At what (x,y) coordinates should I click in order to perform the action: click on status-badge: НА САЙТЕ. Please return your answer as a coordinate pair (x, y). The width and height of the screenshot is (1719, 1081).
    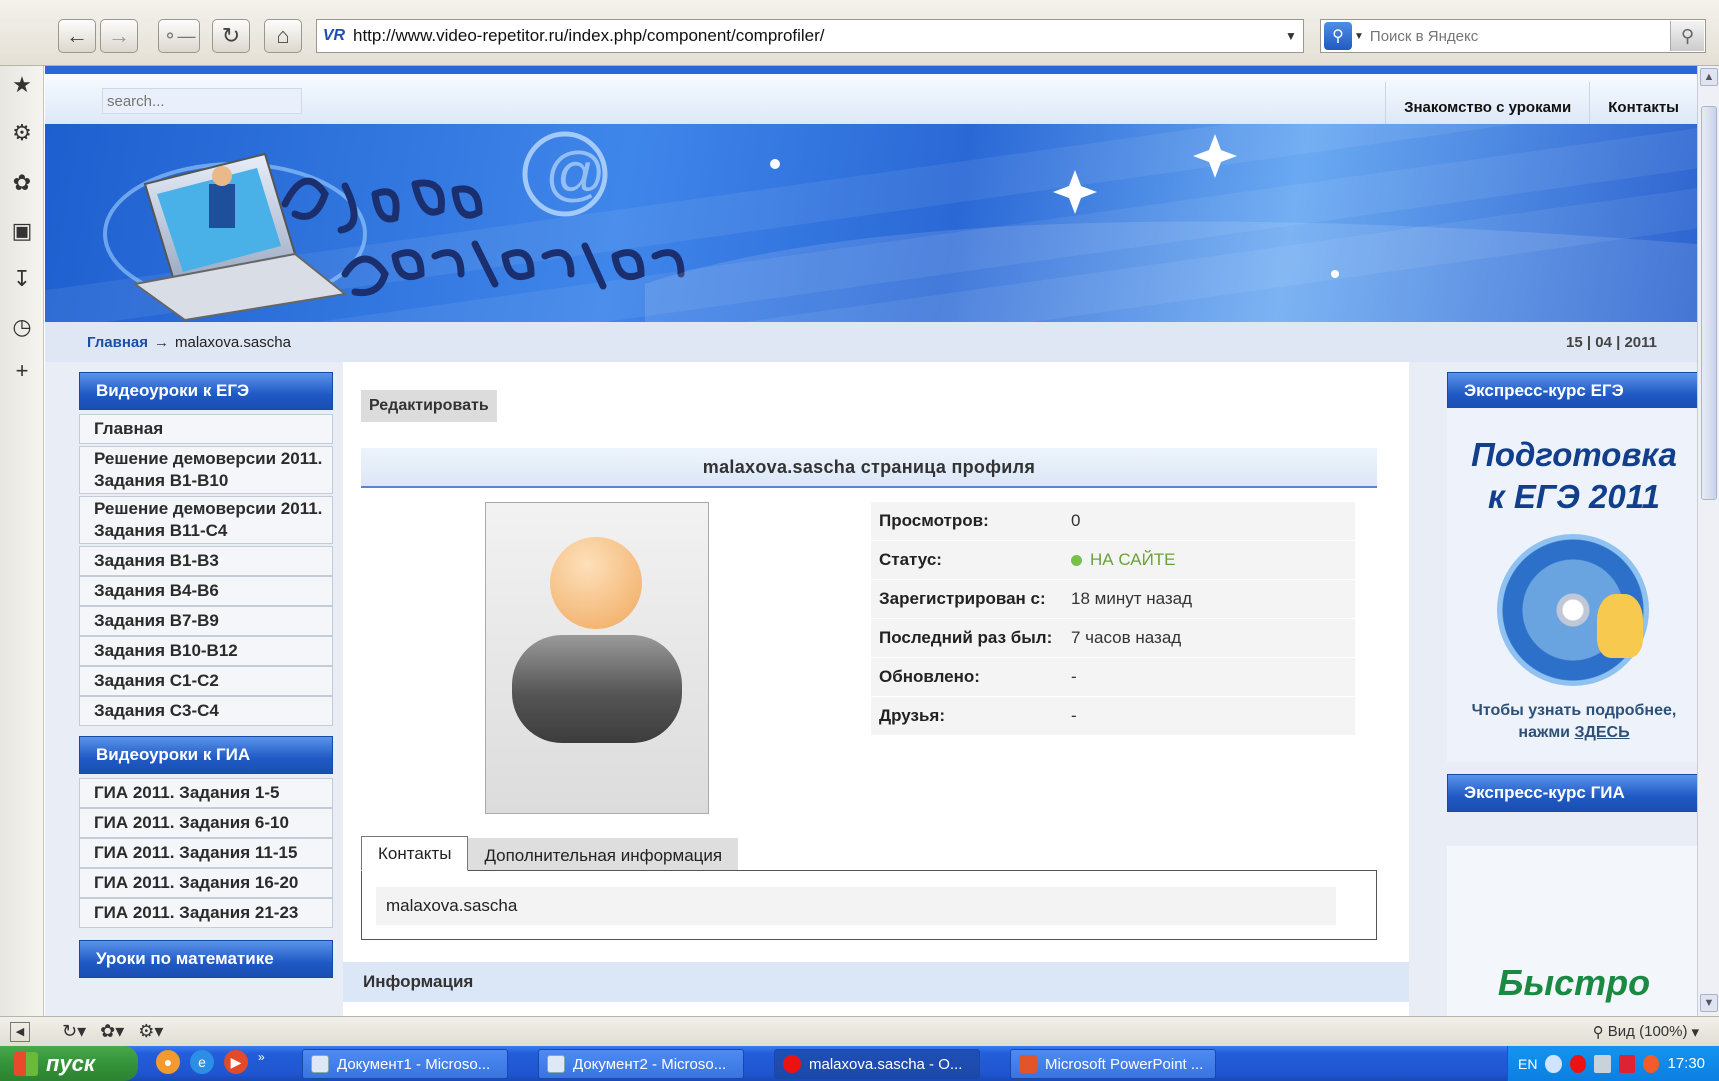
    Looking at the image, I should click on (1123, 560).